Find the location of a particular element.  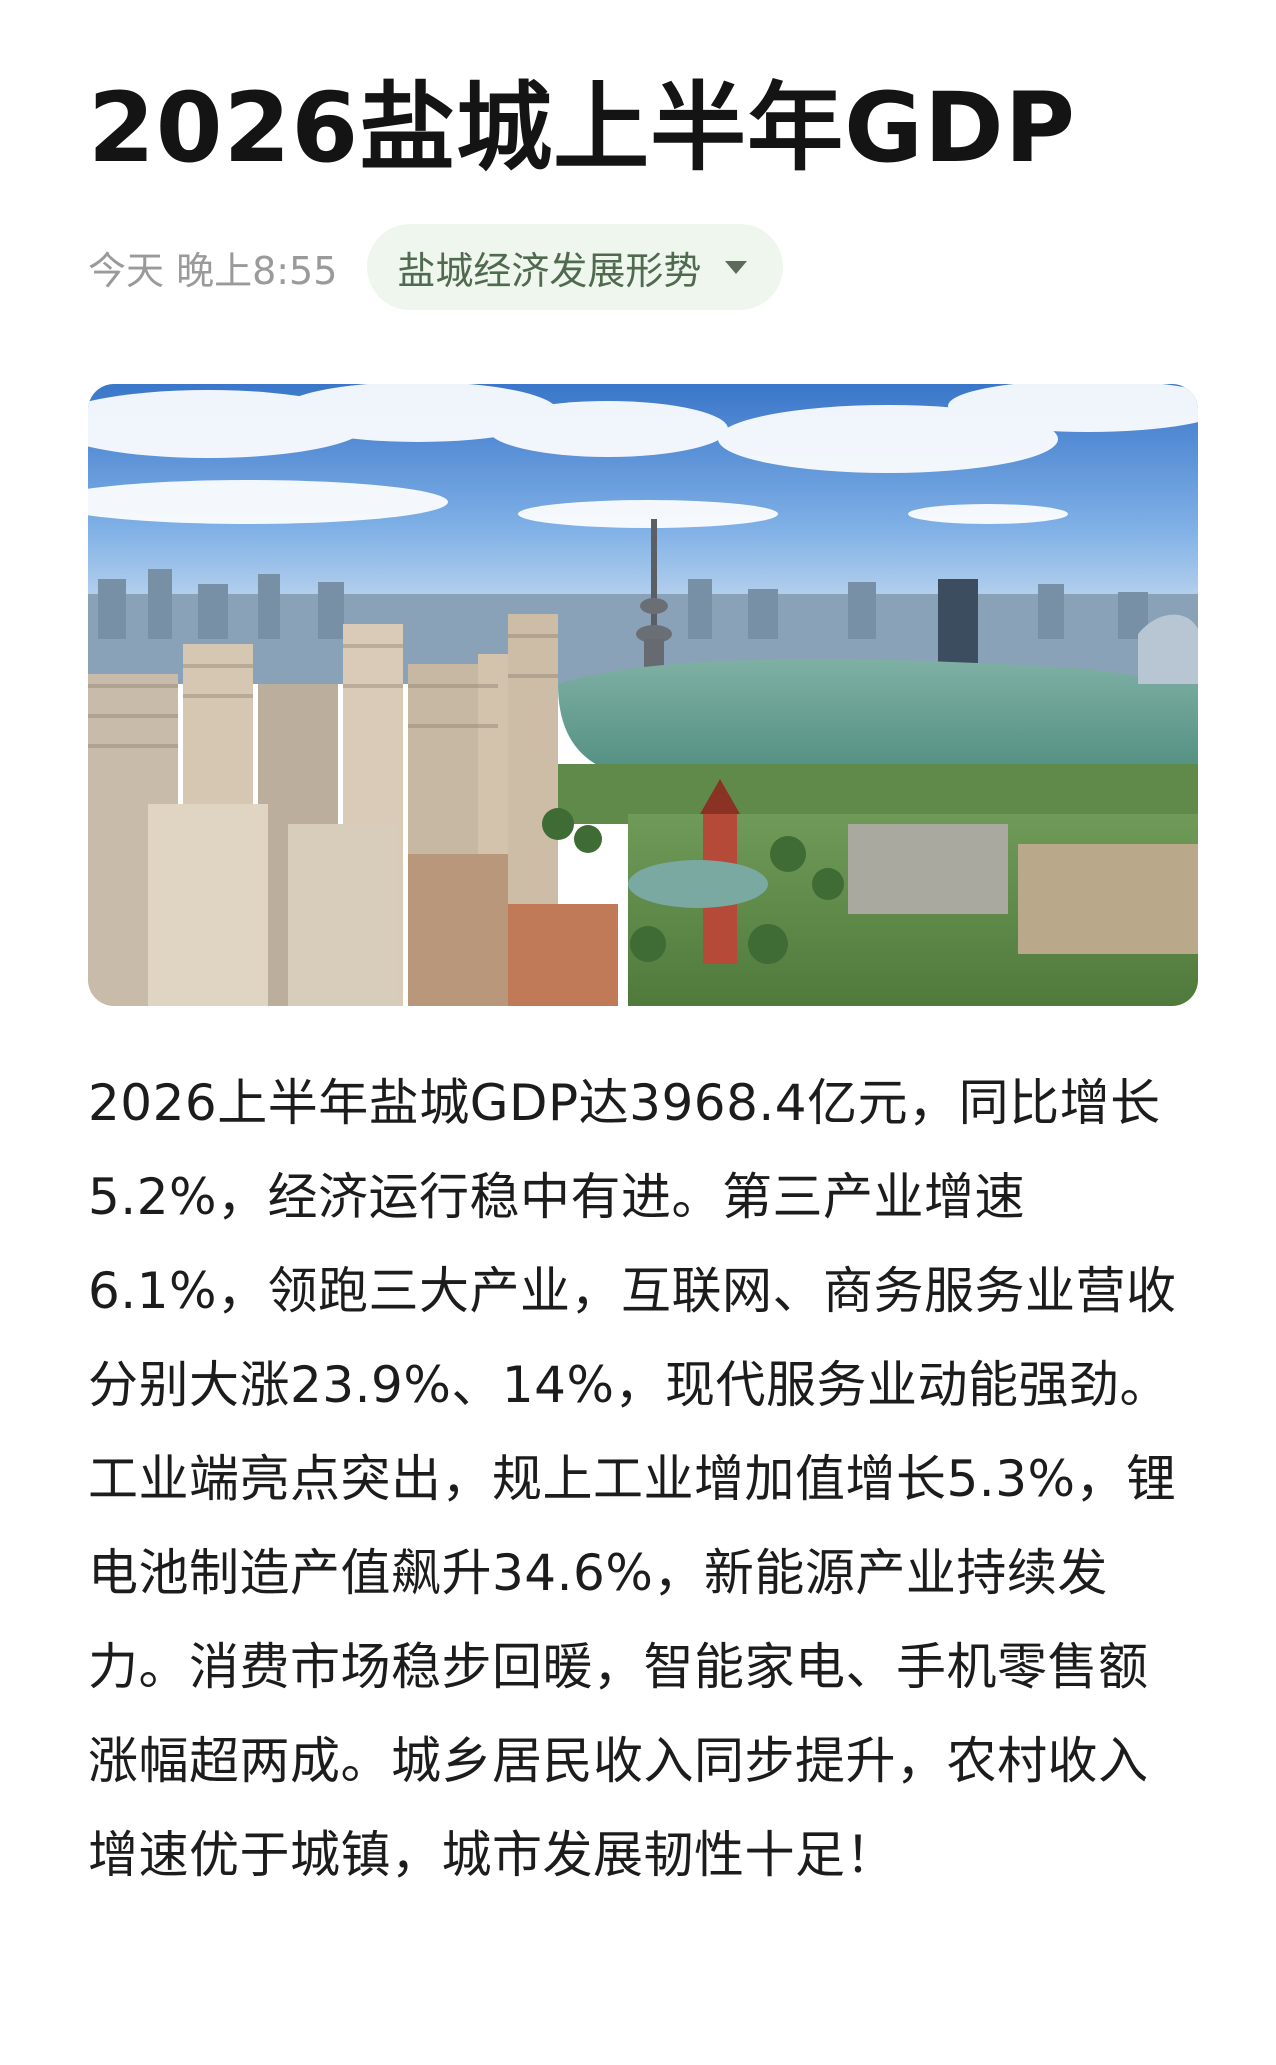

article-meta: 今天 晚上8:55 盐城经济发展形势 is located at coordinates (643, 267).